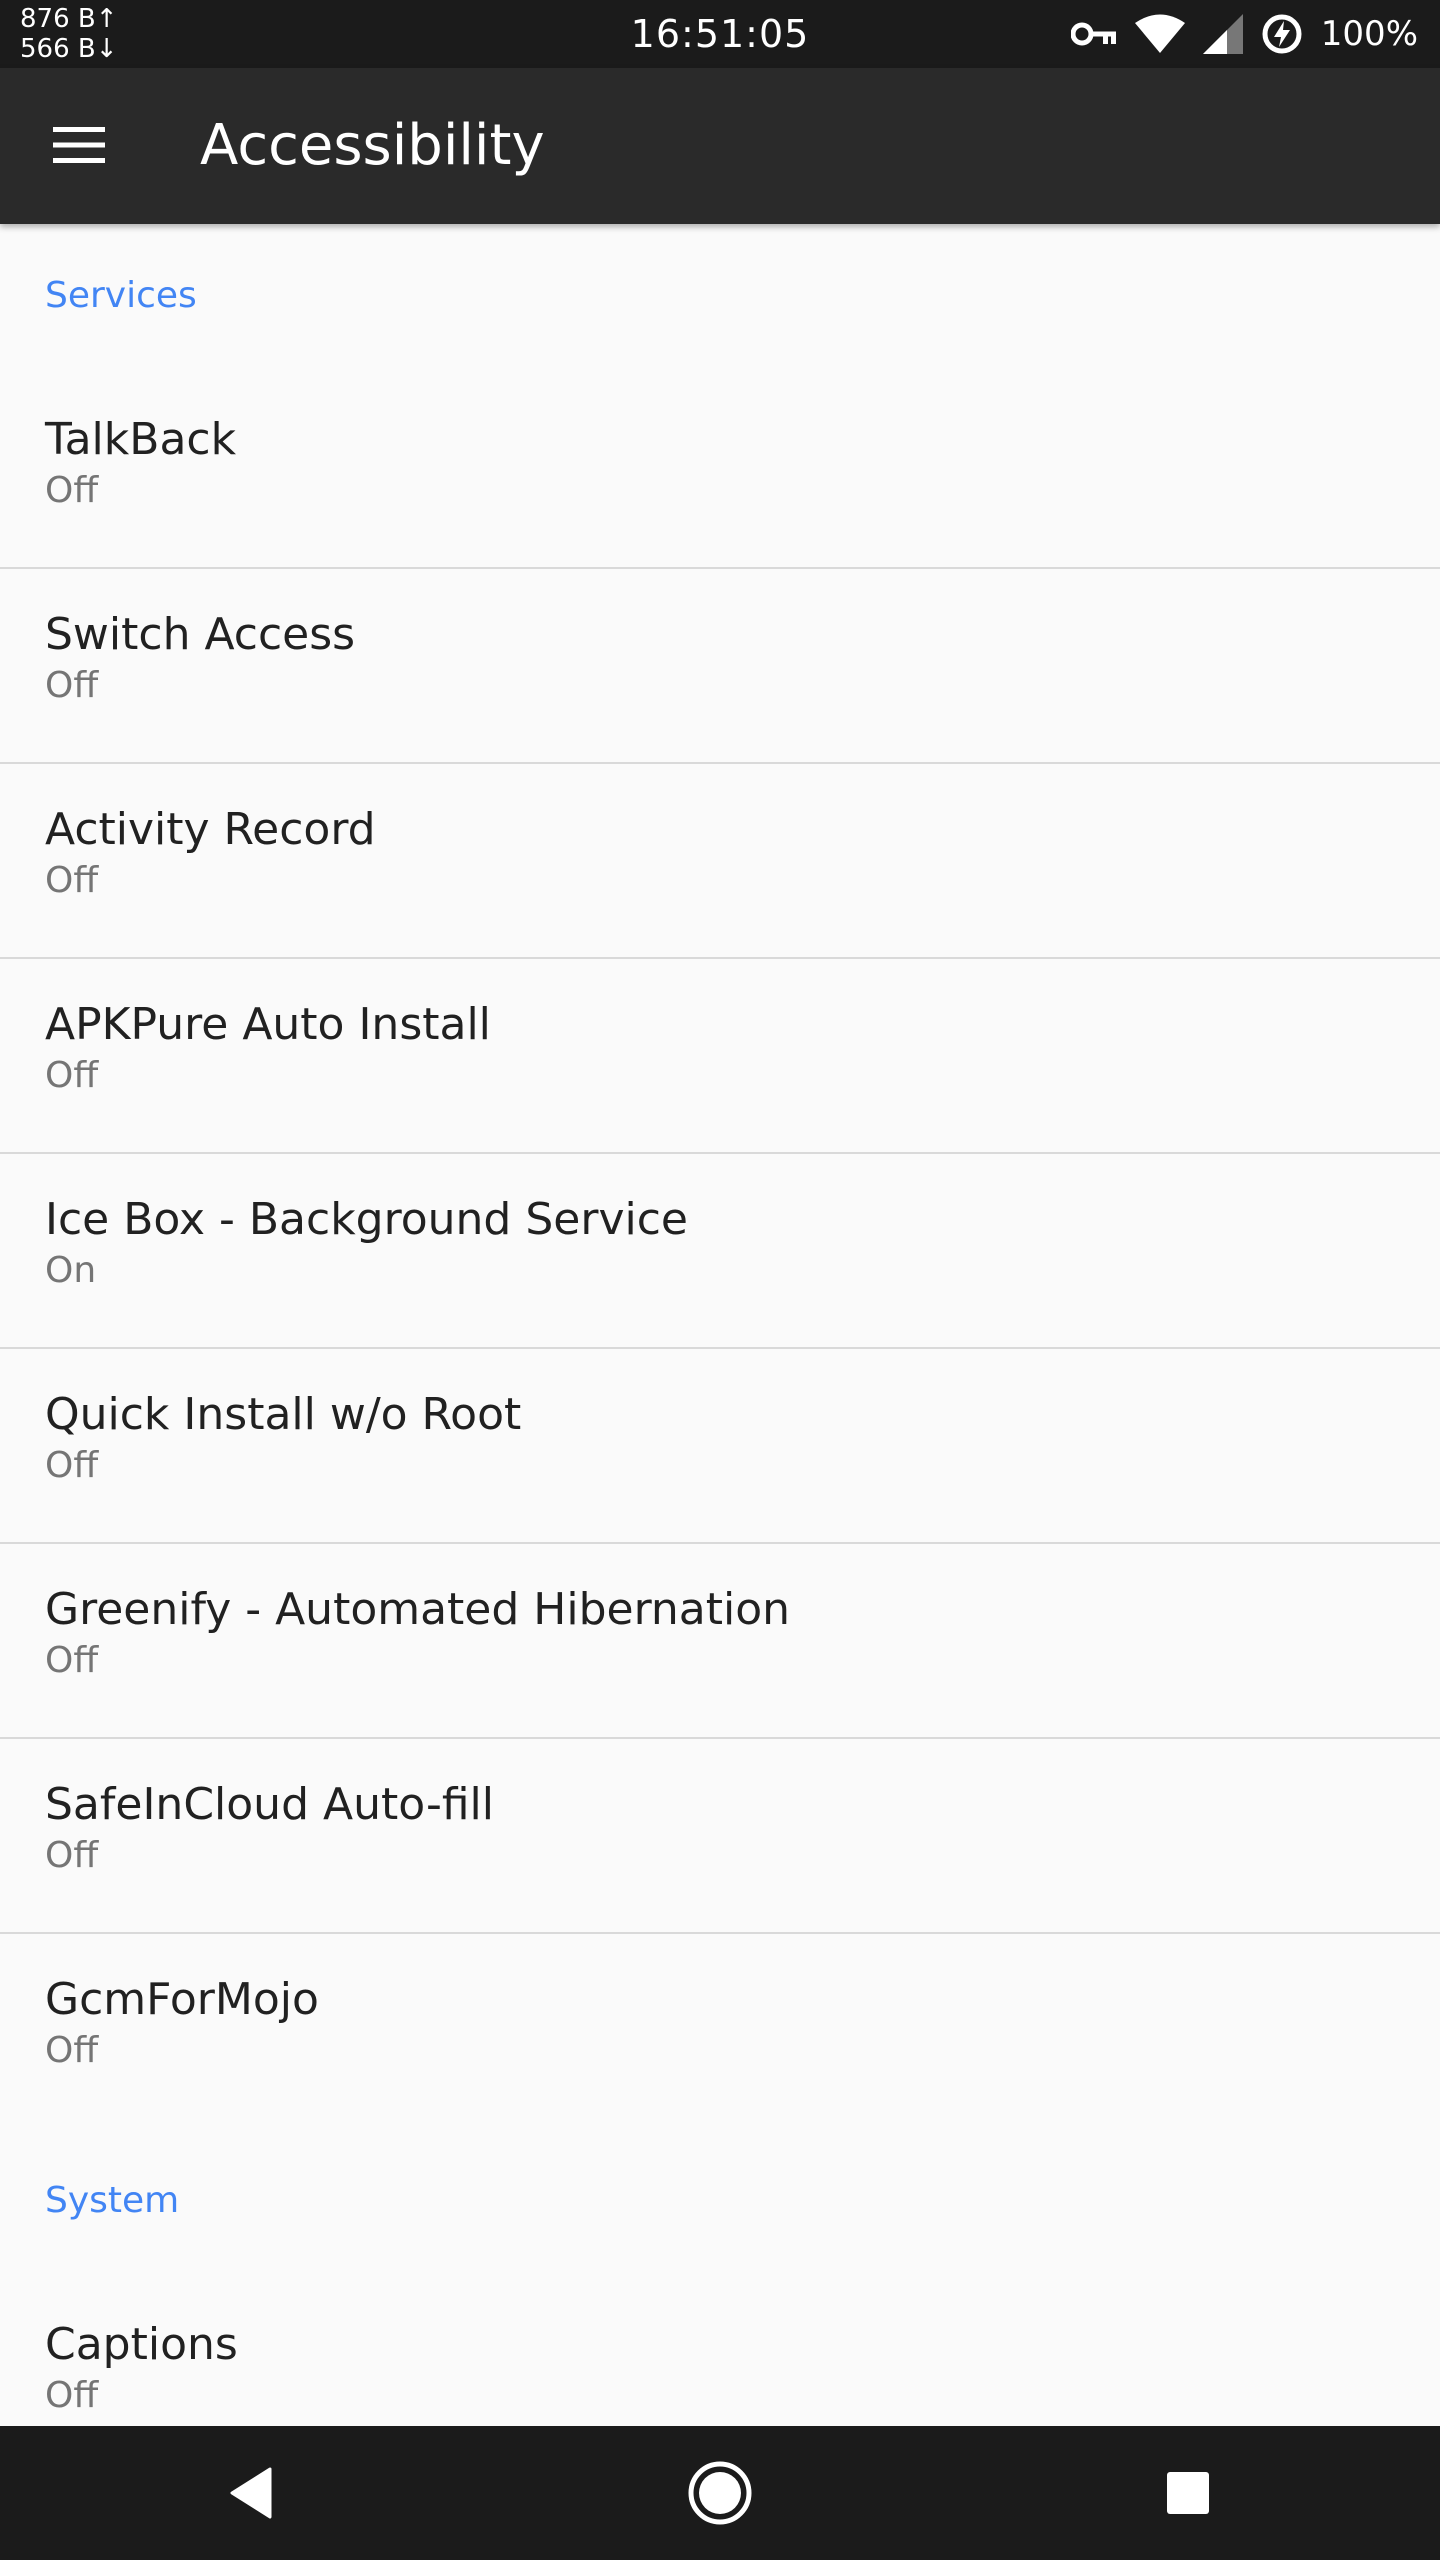 Image resolution: width=1440 pixels, height=2560 pixels. Describe the element at coordinates (1282, 34) in the screenshot. I see `battery-charging-icon` at that location.